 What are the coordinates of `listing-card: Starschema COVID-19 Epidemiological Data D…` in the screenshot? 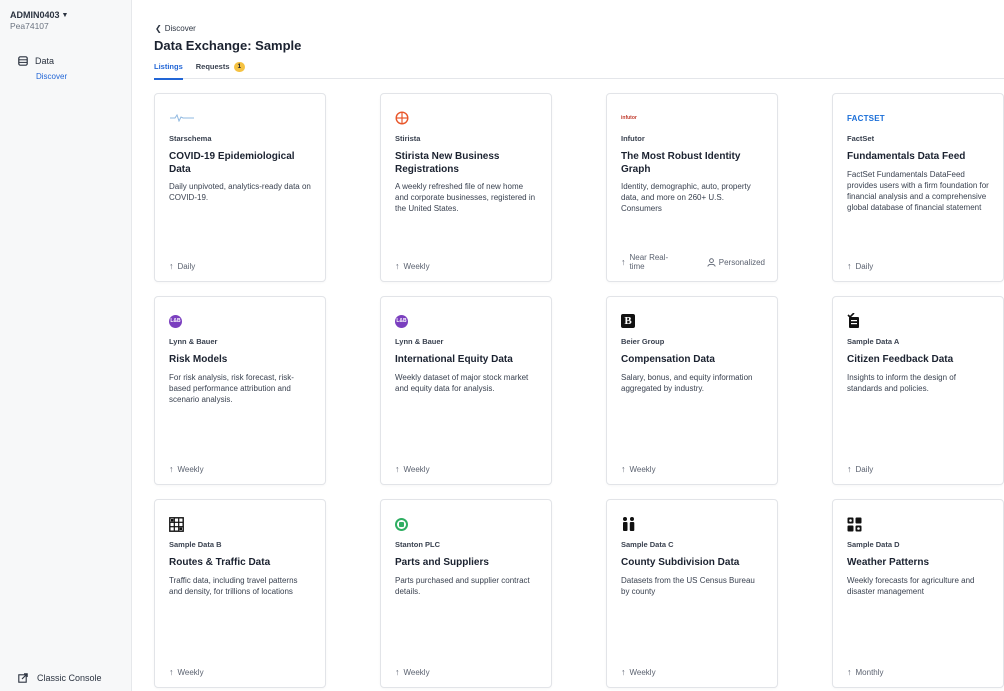 It's located at (240, 187).